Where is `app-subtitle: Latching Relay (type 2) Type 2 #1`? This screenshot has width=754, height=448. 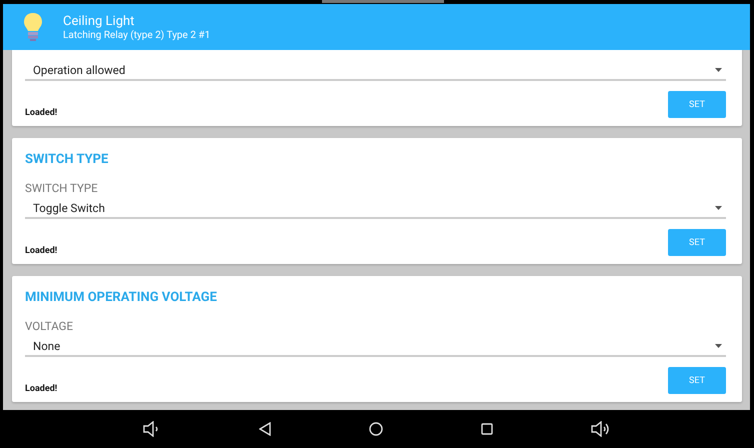
app-subtitle: Latching Relay (type 2) Type 2 #1 is located at coordinates (136, 35).